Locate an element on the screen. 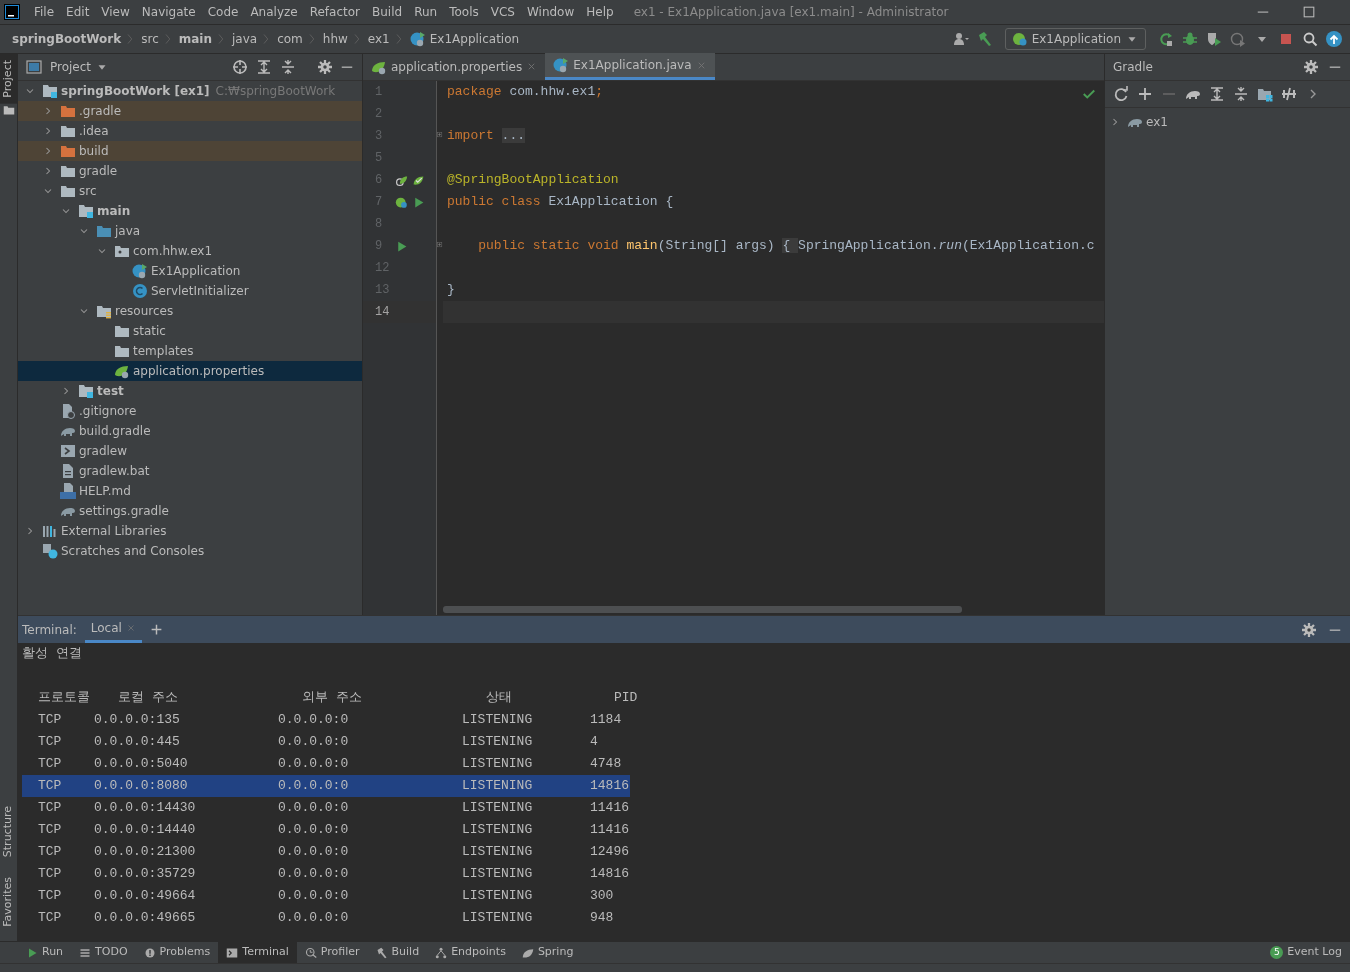  tree-item: build.gradle is located at coordinates (190, 431).